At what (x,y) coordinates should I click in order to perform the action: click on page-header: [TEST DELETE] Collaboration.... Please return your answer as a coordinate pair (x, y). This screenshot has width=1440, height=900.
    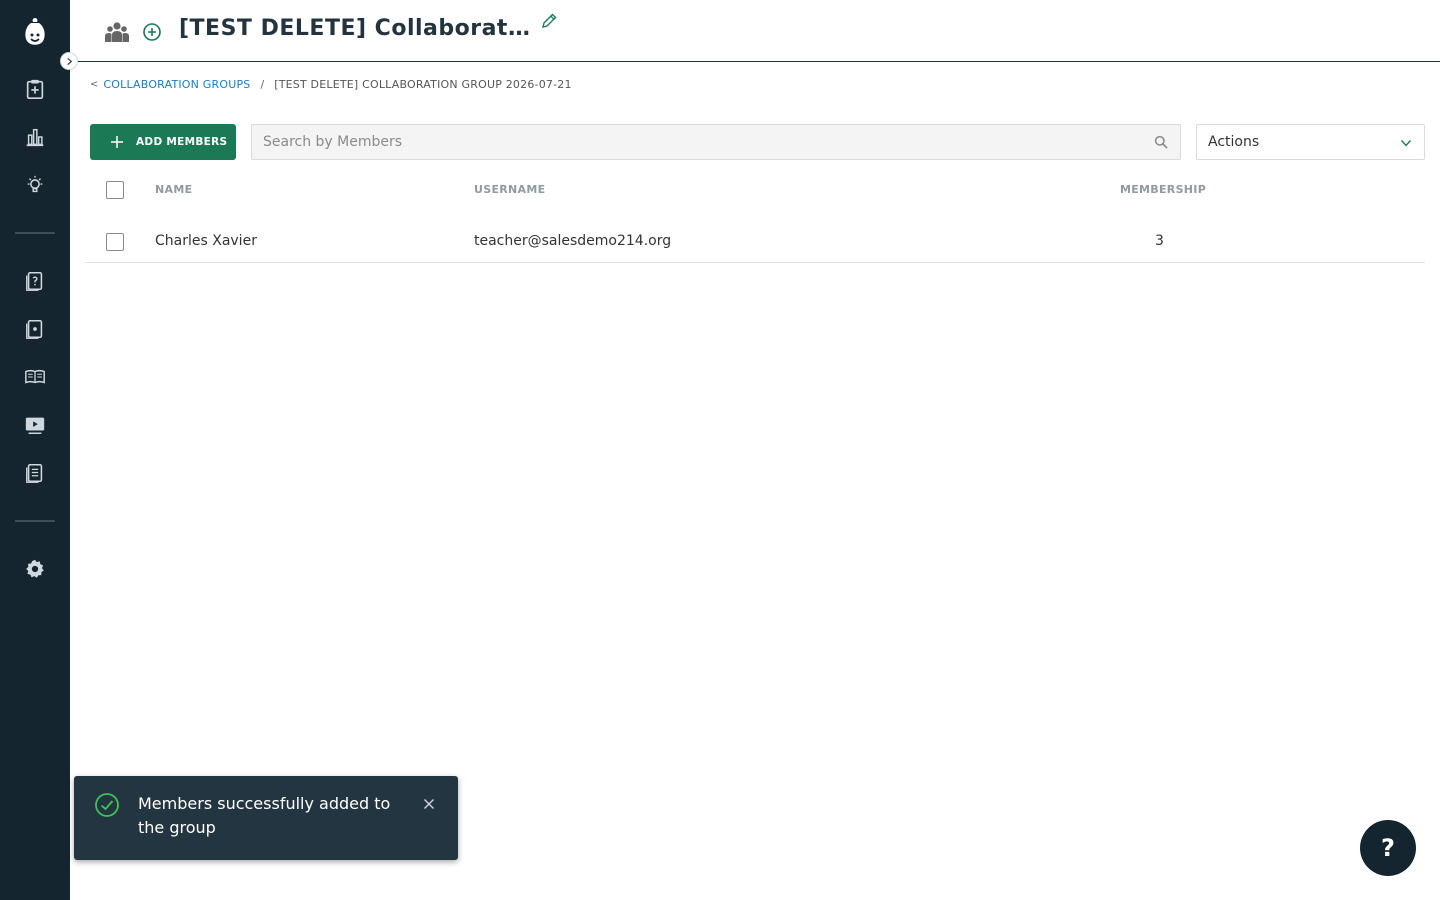
    Looking at the image, I should click on (755, 31).